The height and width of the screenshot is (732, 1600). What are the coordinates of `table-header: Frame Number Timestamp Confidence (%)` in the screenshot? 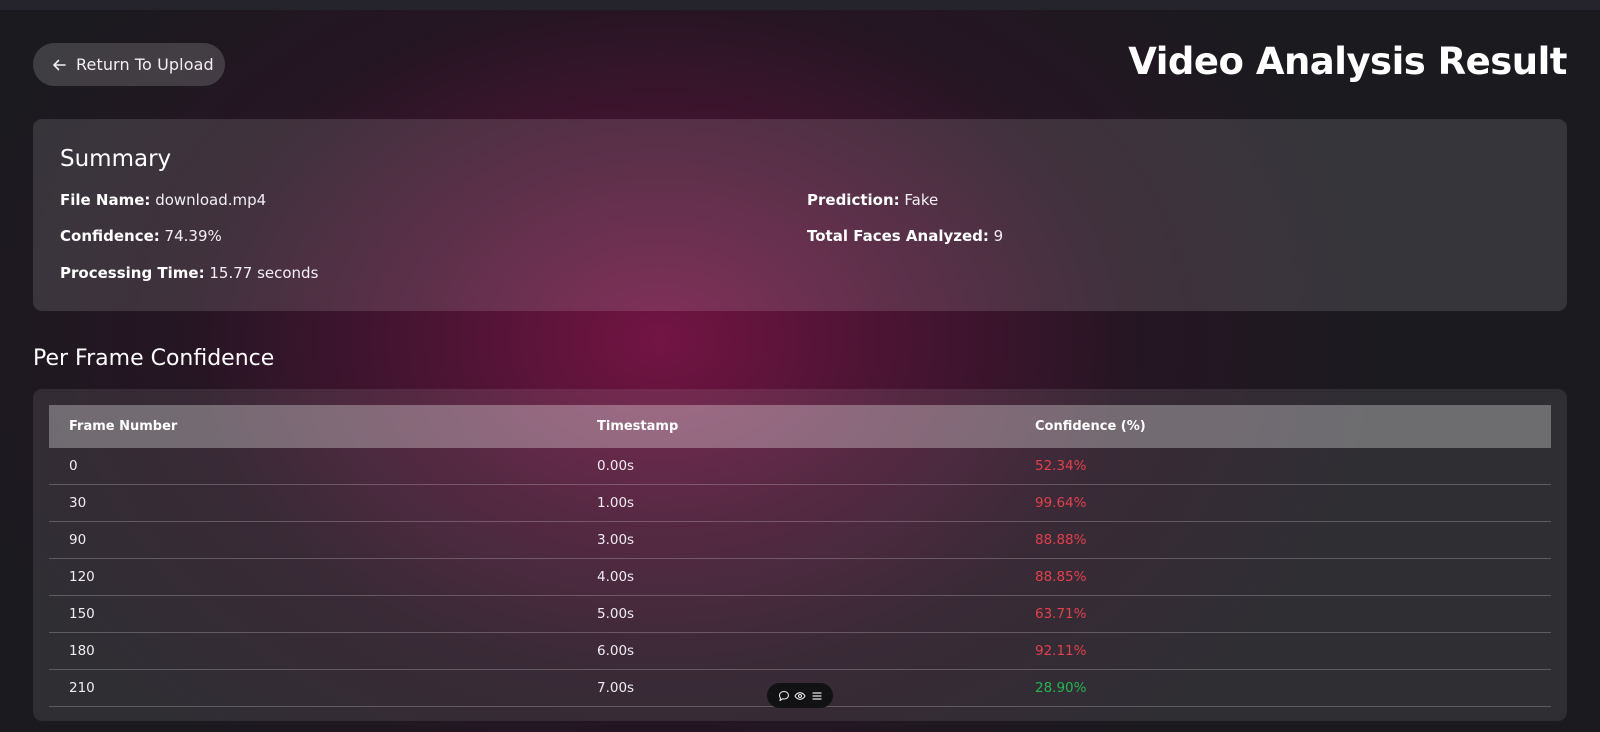 It's located at (800, 426).